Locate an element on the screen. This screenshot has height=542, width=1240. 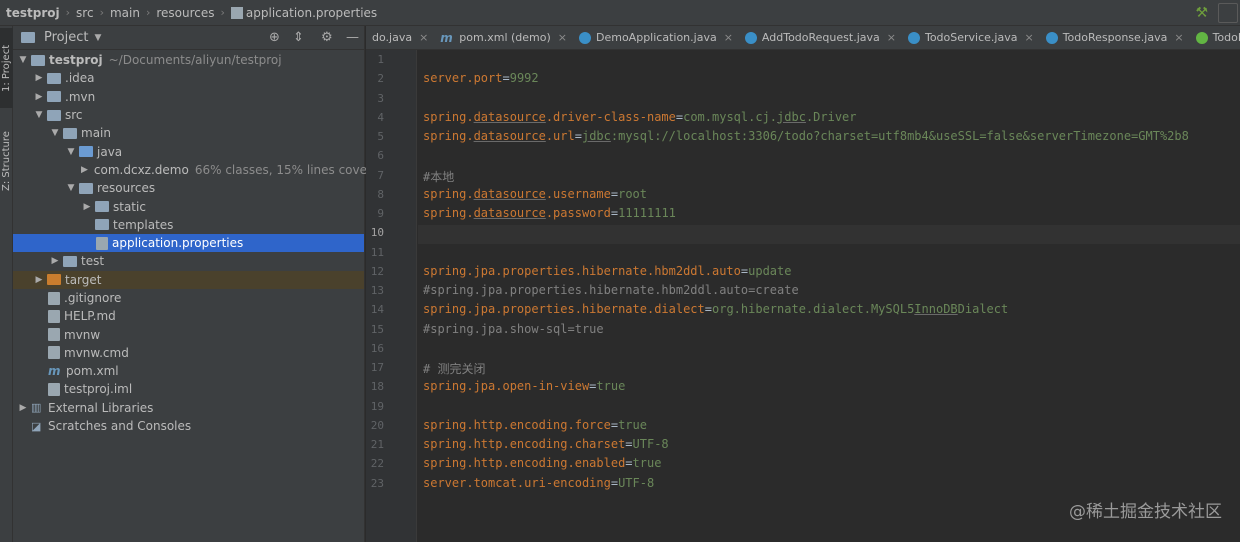
tree-item-hint: ~/Documents/aliyun/testproj is located at coordinates (195, 60).